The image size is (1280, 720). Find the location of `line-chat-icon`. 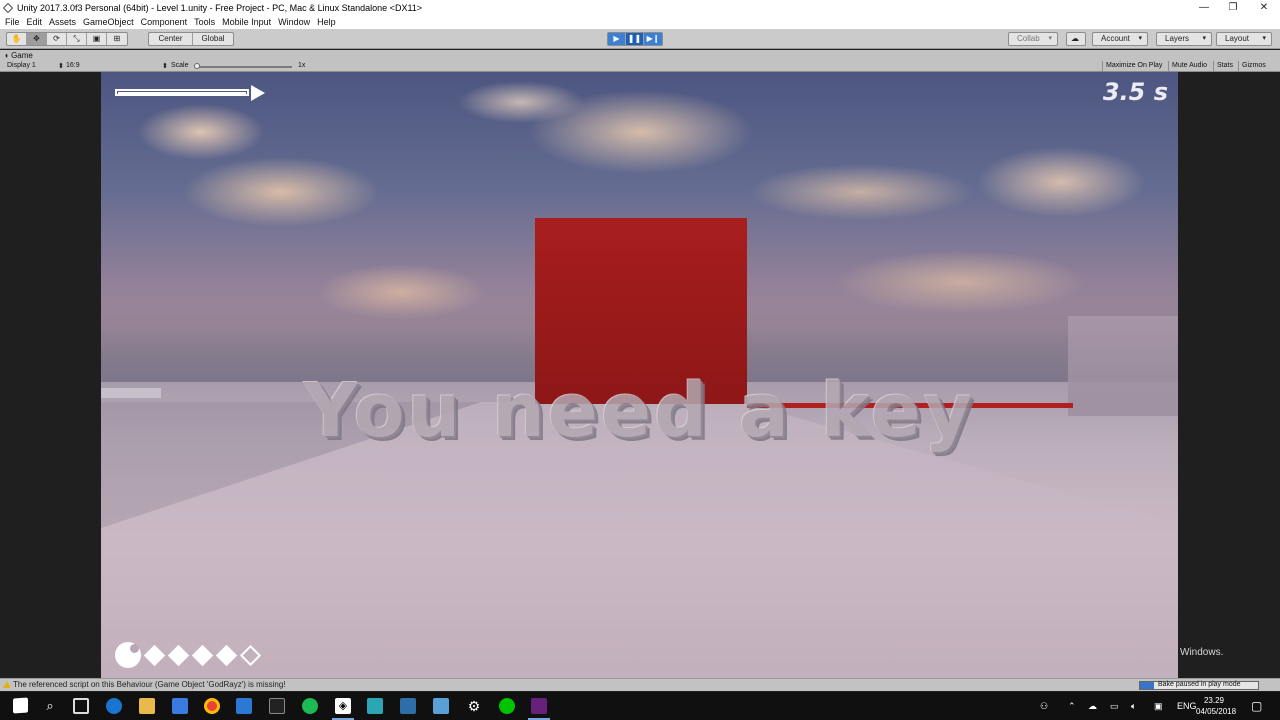

line-chat-icon is located at coordinates (507, 706).